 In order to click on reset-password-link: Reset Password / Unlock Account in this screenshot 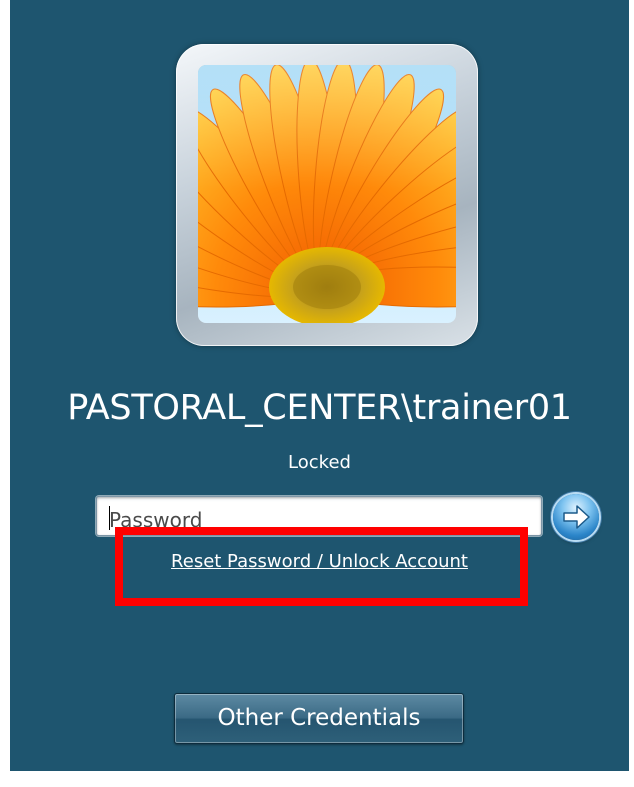, I will do `click(319, 561)`.